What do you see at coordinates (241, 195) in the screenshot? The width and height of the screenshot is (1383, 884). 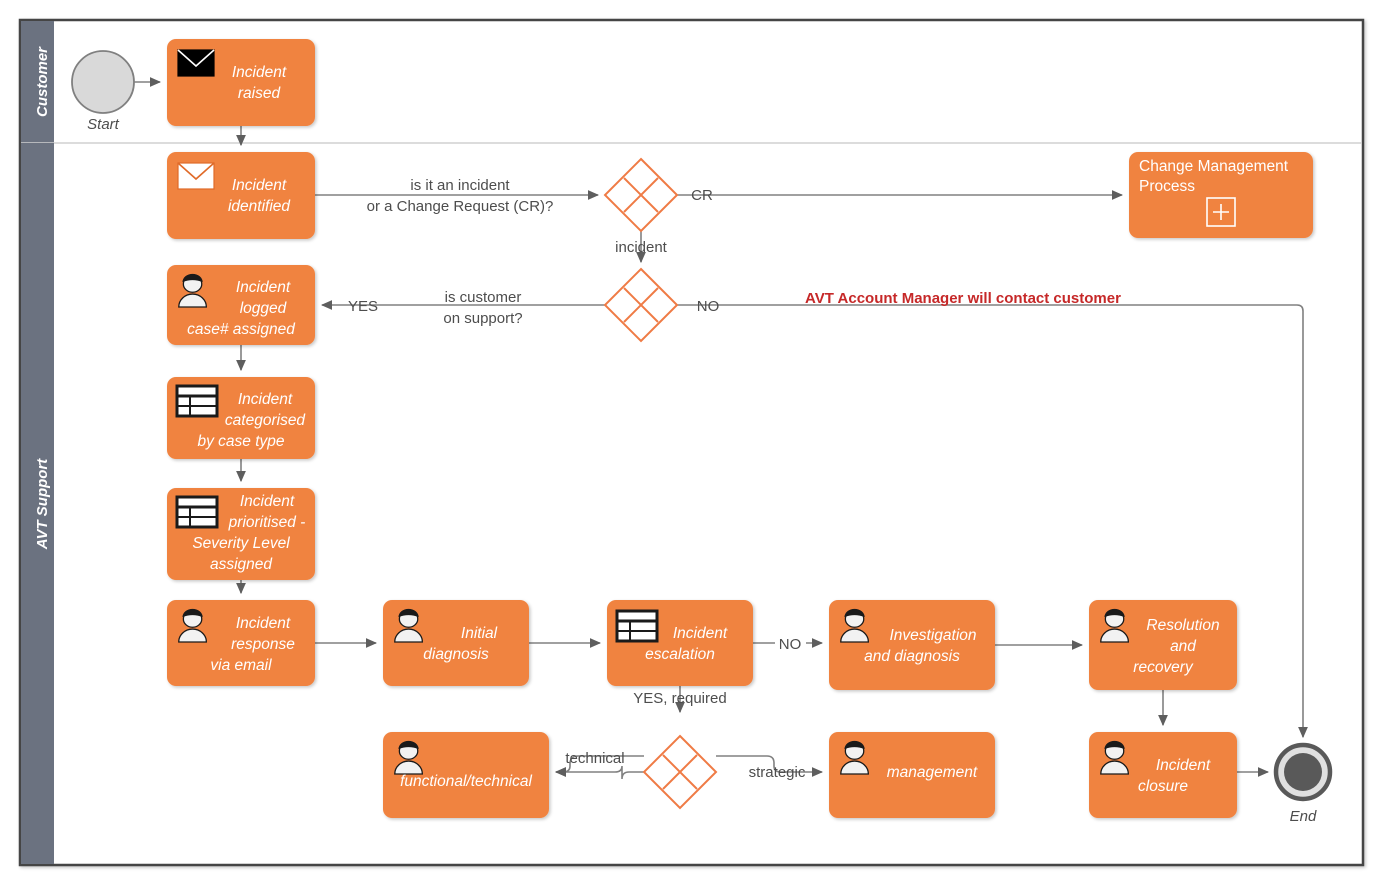 I see `task-incident-identified: Incident identified` at bounding box center [241, 195].